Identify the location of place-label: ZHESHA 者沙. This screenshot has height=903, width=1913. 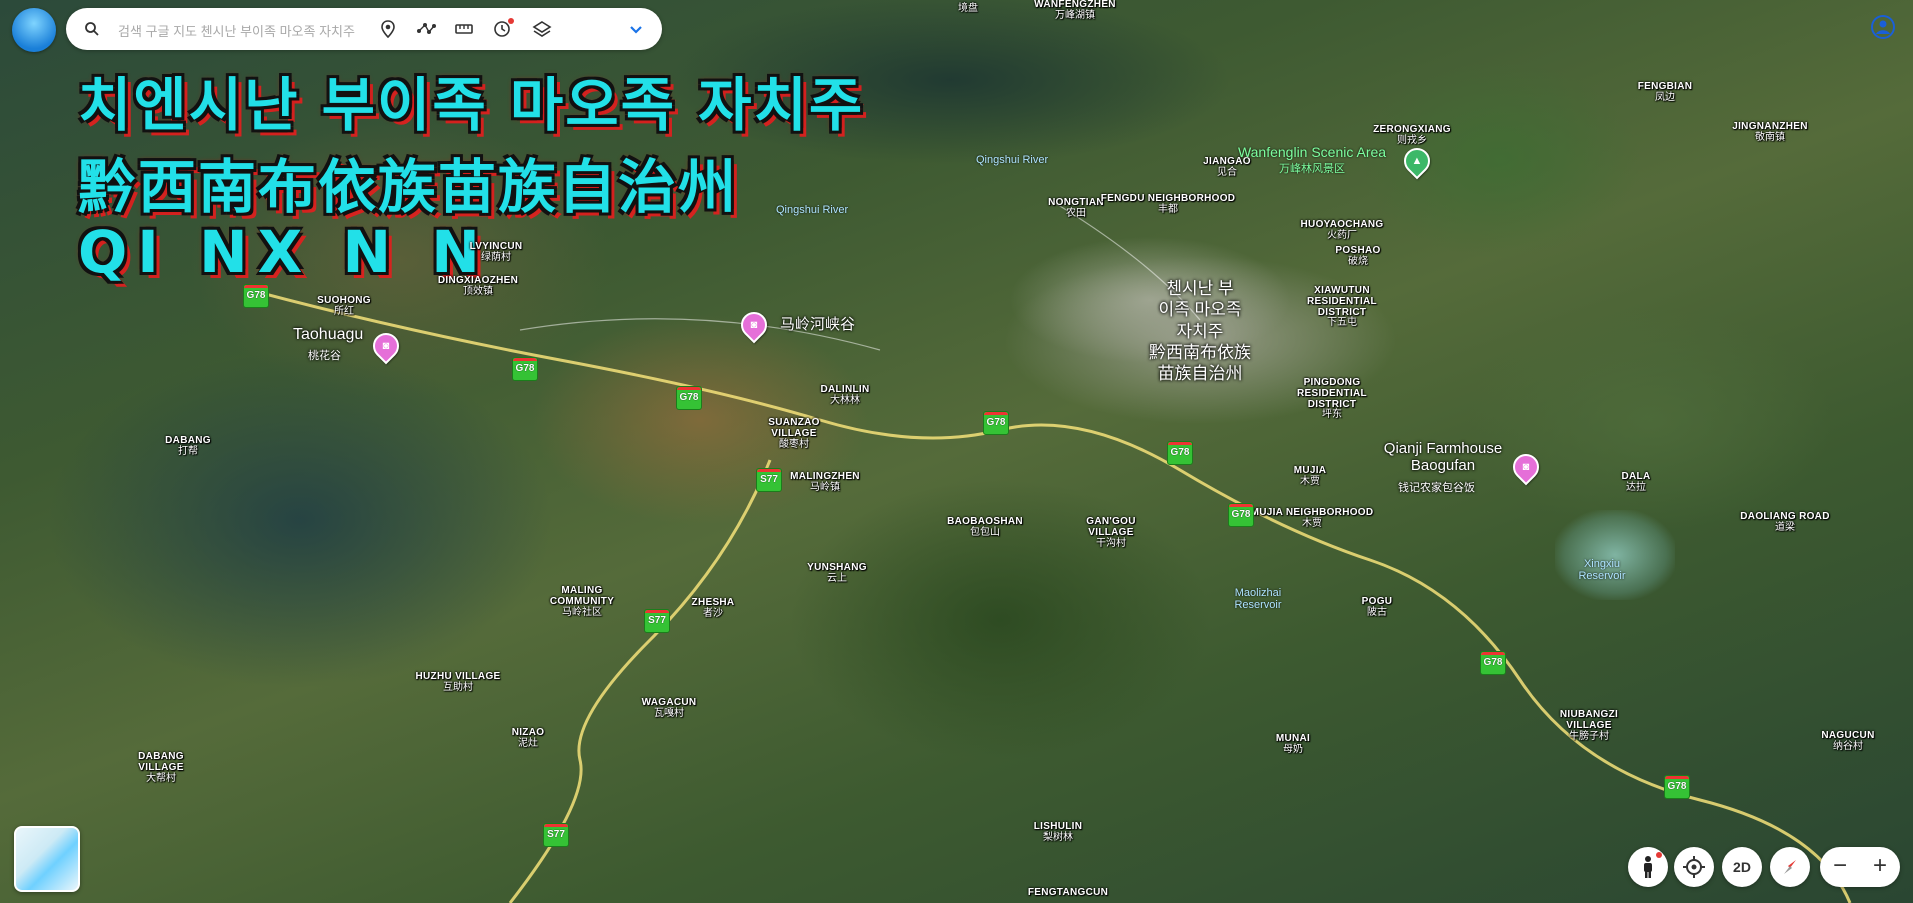
(713, 608).